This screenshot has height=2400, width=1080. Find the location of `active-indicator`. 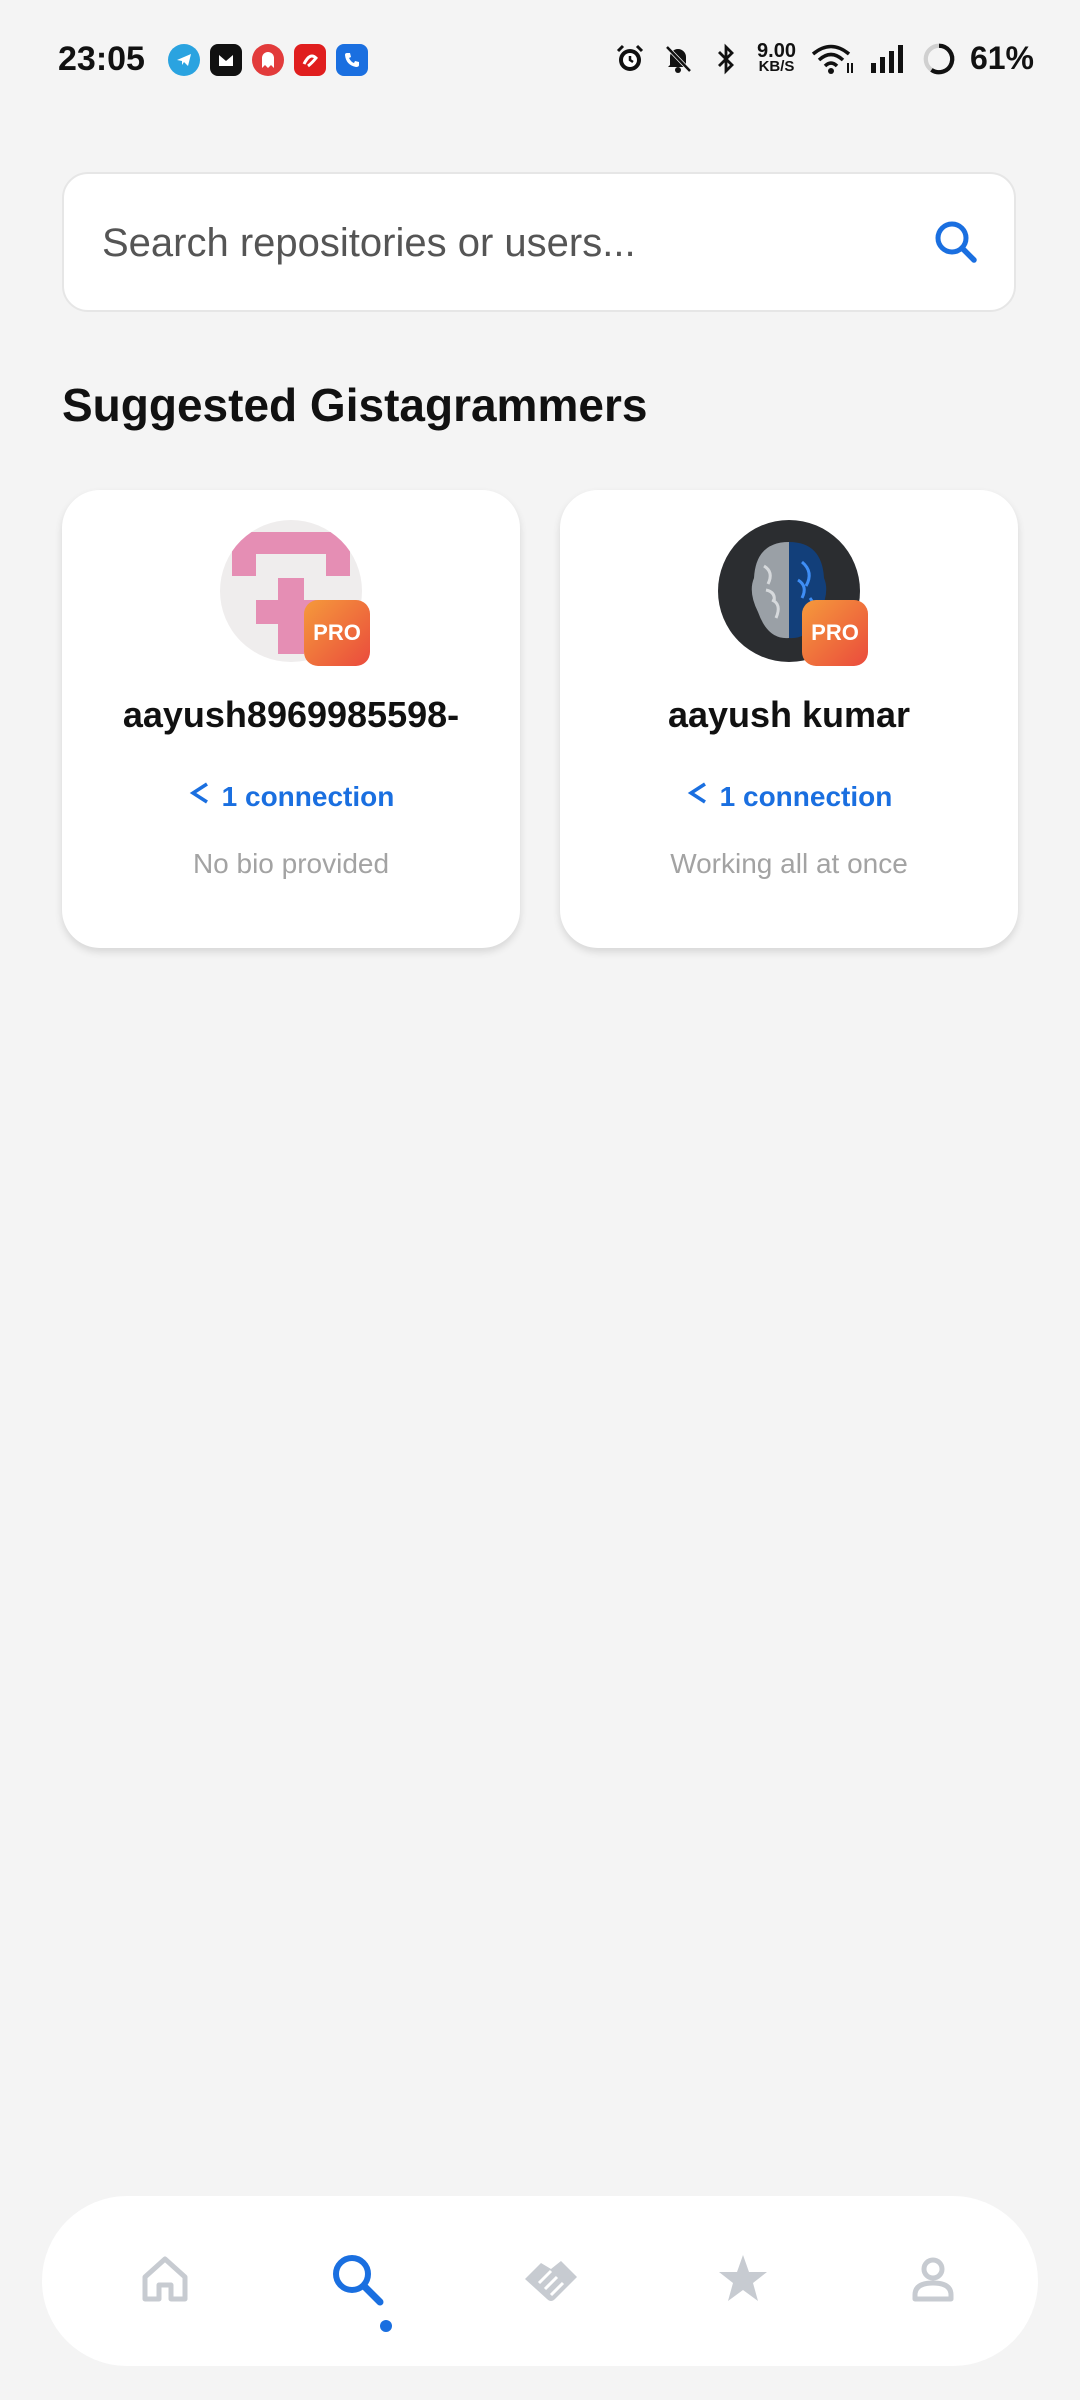

active-indicator is located at coordinates (386, 2326).